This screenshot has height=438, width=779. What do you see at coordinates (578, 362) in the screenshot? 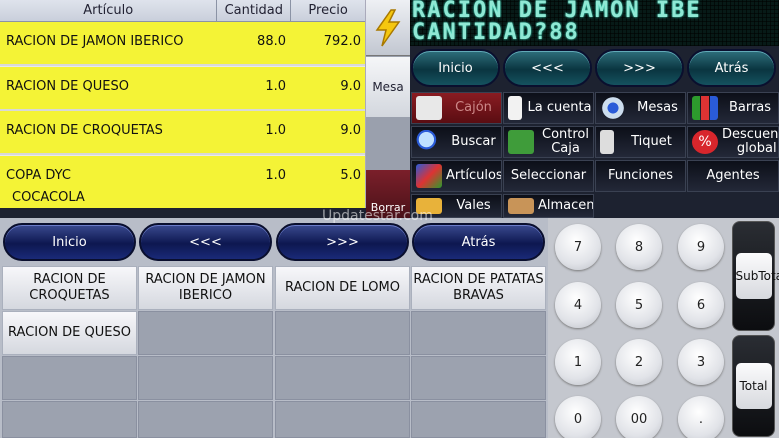
I see `numpad-key-1: 1` at bounding box center [578, 362].